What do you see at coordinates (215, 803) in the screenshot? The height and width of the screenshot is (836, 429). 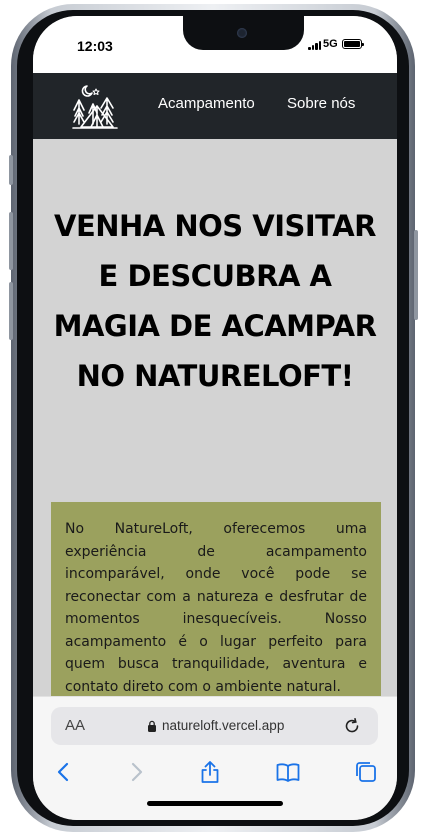 I see `home-indicator` at bounding box center [215, 803].